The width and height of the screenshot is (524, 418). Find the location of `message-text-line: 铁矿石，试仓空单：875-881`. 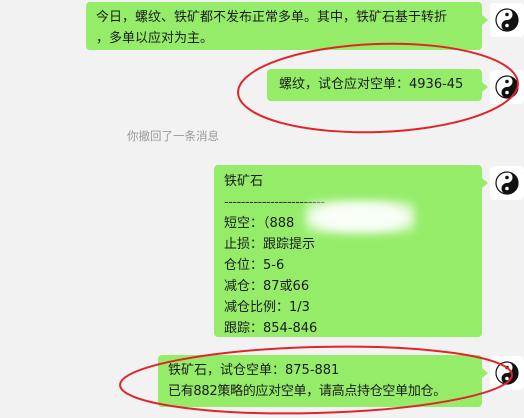

message-text-line: 铁矿石，试仓空单：875-881 is located at coordinates (254, 370).